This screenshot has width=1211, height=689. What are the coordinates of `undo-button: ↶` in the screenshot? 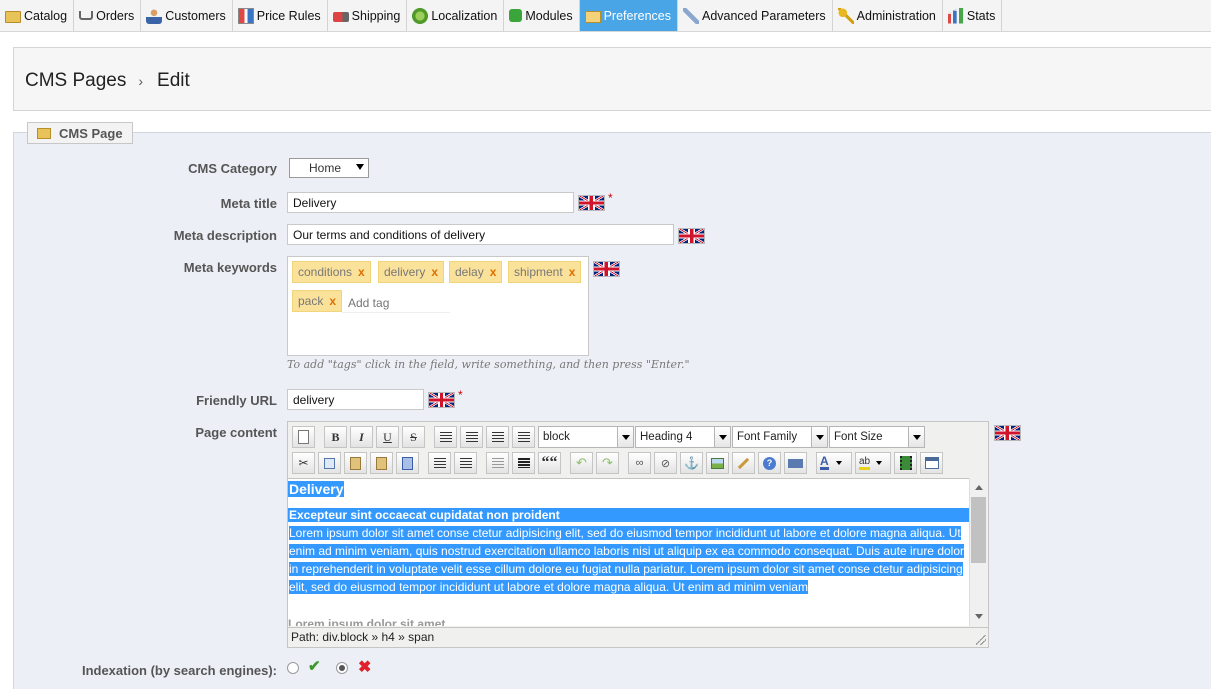 It's located at (581, 463).